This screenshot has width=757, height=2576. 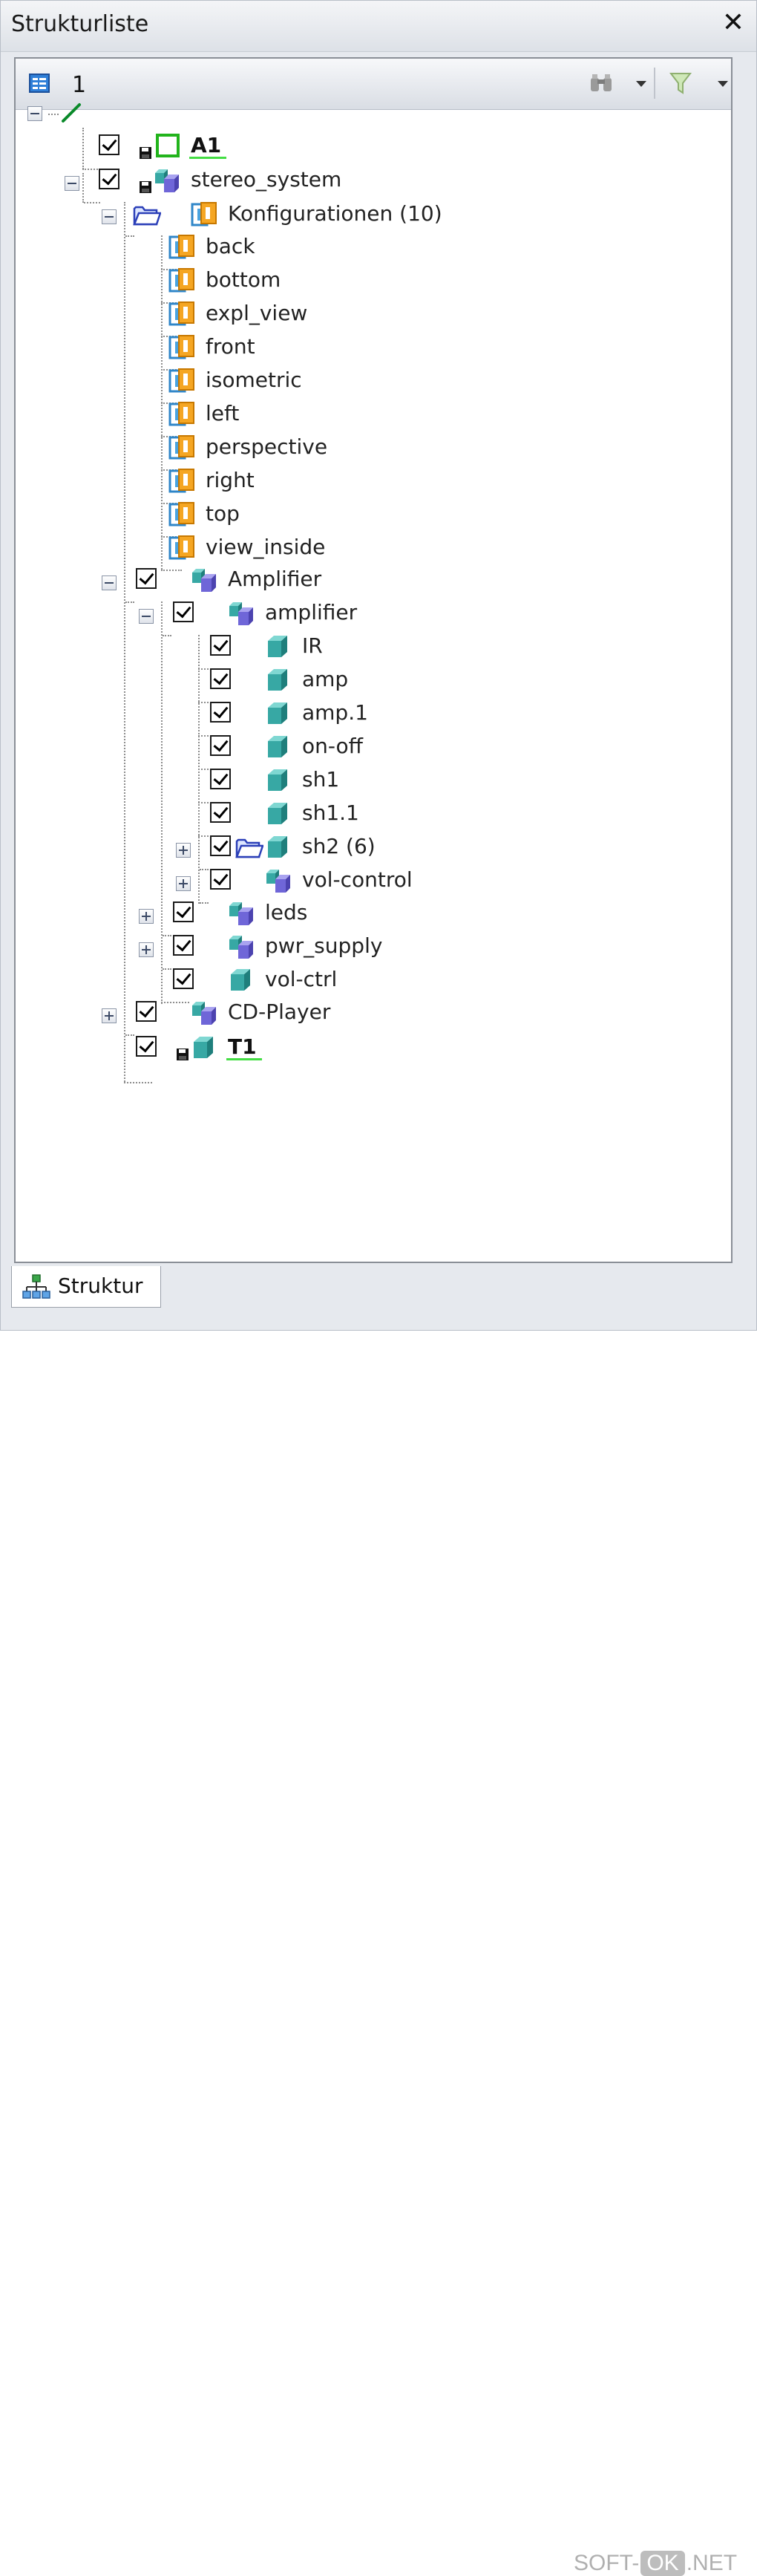 What do you see at coordinates (146, 1011) in the screenshot?
I see `visibility-checkbox-cd-player` at bounding box center [146, 1011].